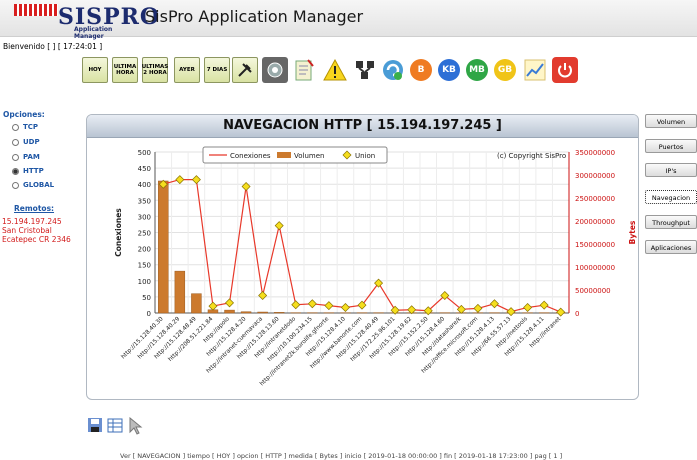 This screenshot has height=460, width=697. Describe the element at coordinates (365, 70) in the screenshot. I see `topology-icon` at that location.